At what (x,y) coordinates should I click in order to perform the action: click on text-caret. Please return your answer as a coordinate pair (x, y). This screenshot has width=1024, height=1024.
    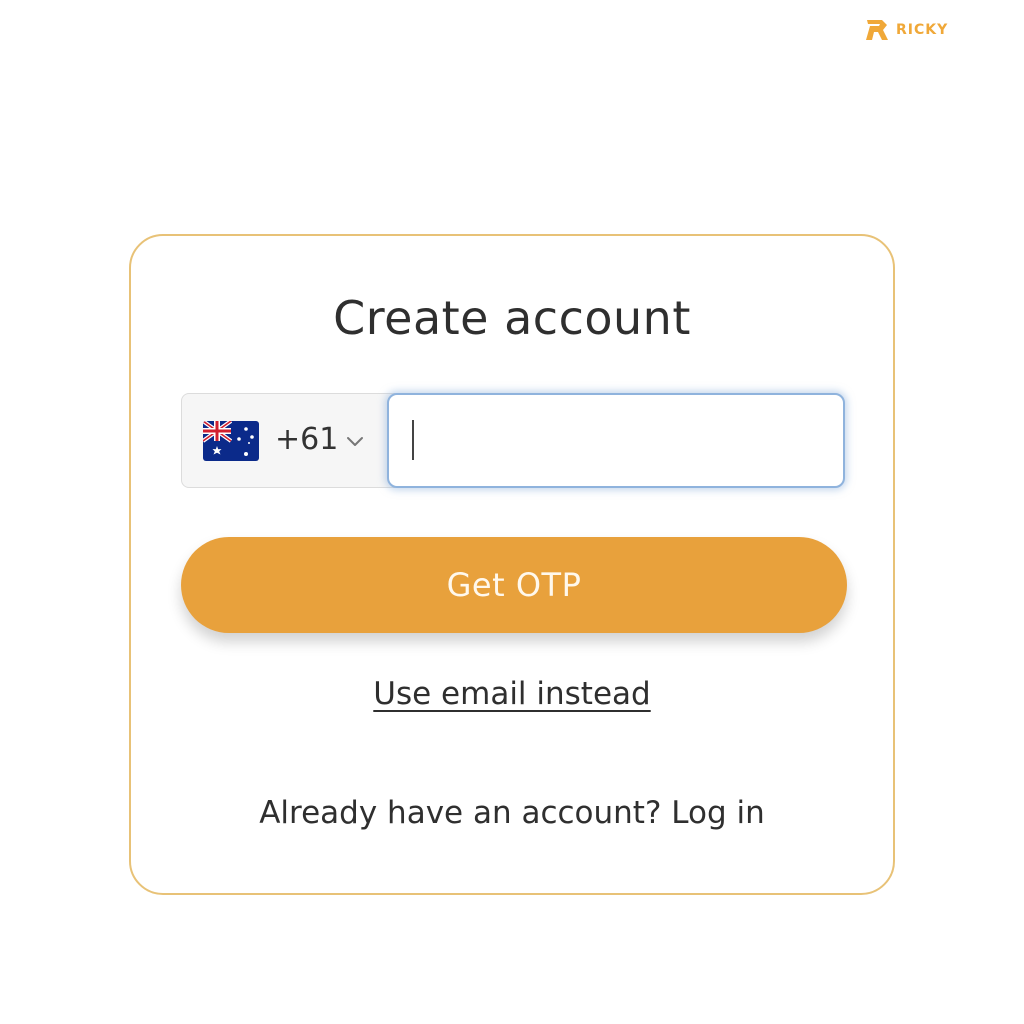
    Looking at the image, I should click on (413, 440).